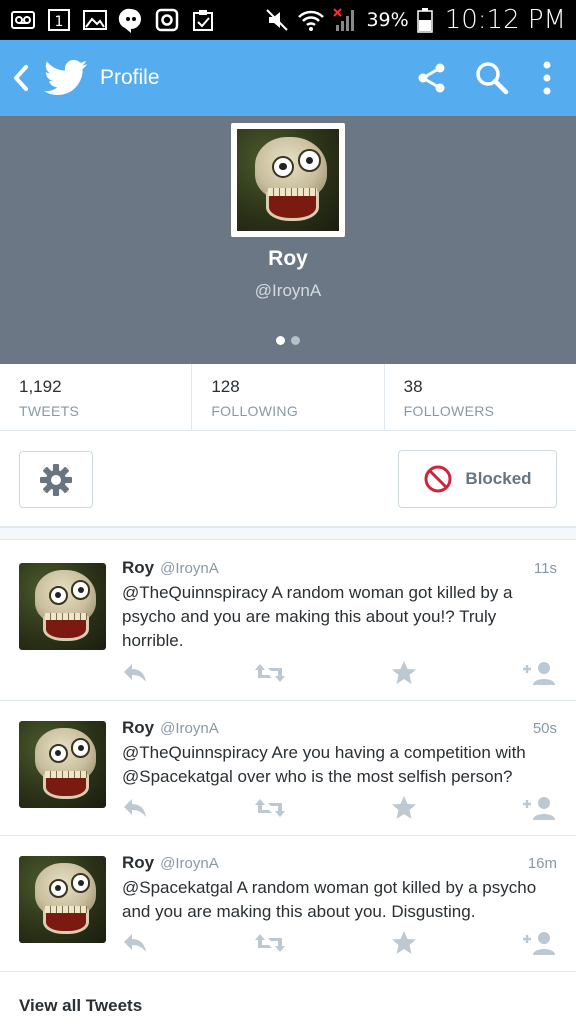 Image resolution: width=576 pixels, height=1024 pixels. I want to click on settings-button, so click(56, 479).